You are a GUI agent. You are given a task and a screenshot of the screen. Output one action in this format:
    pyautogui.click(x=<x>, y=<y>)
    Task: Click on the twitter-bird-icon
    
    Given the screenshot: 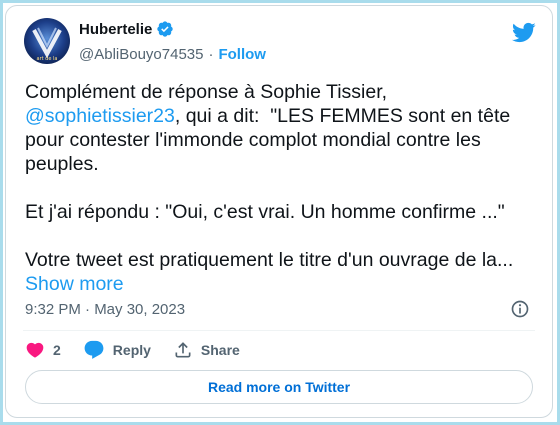 What is the action you would take?
    pyautogui.click(x=523, y=32)
    